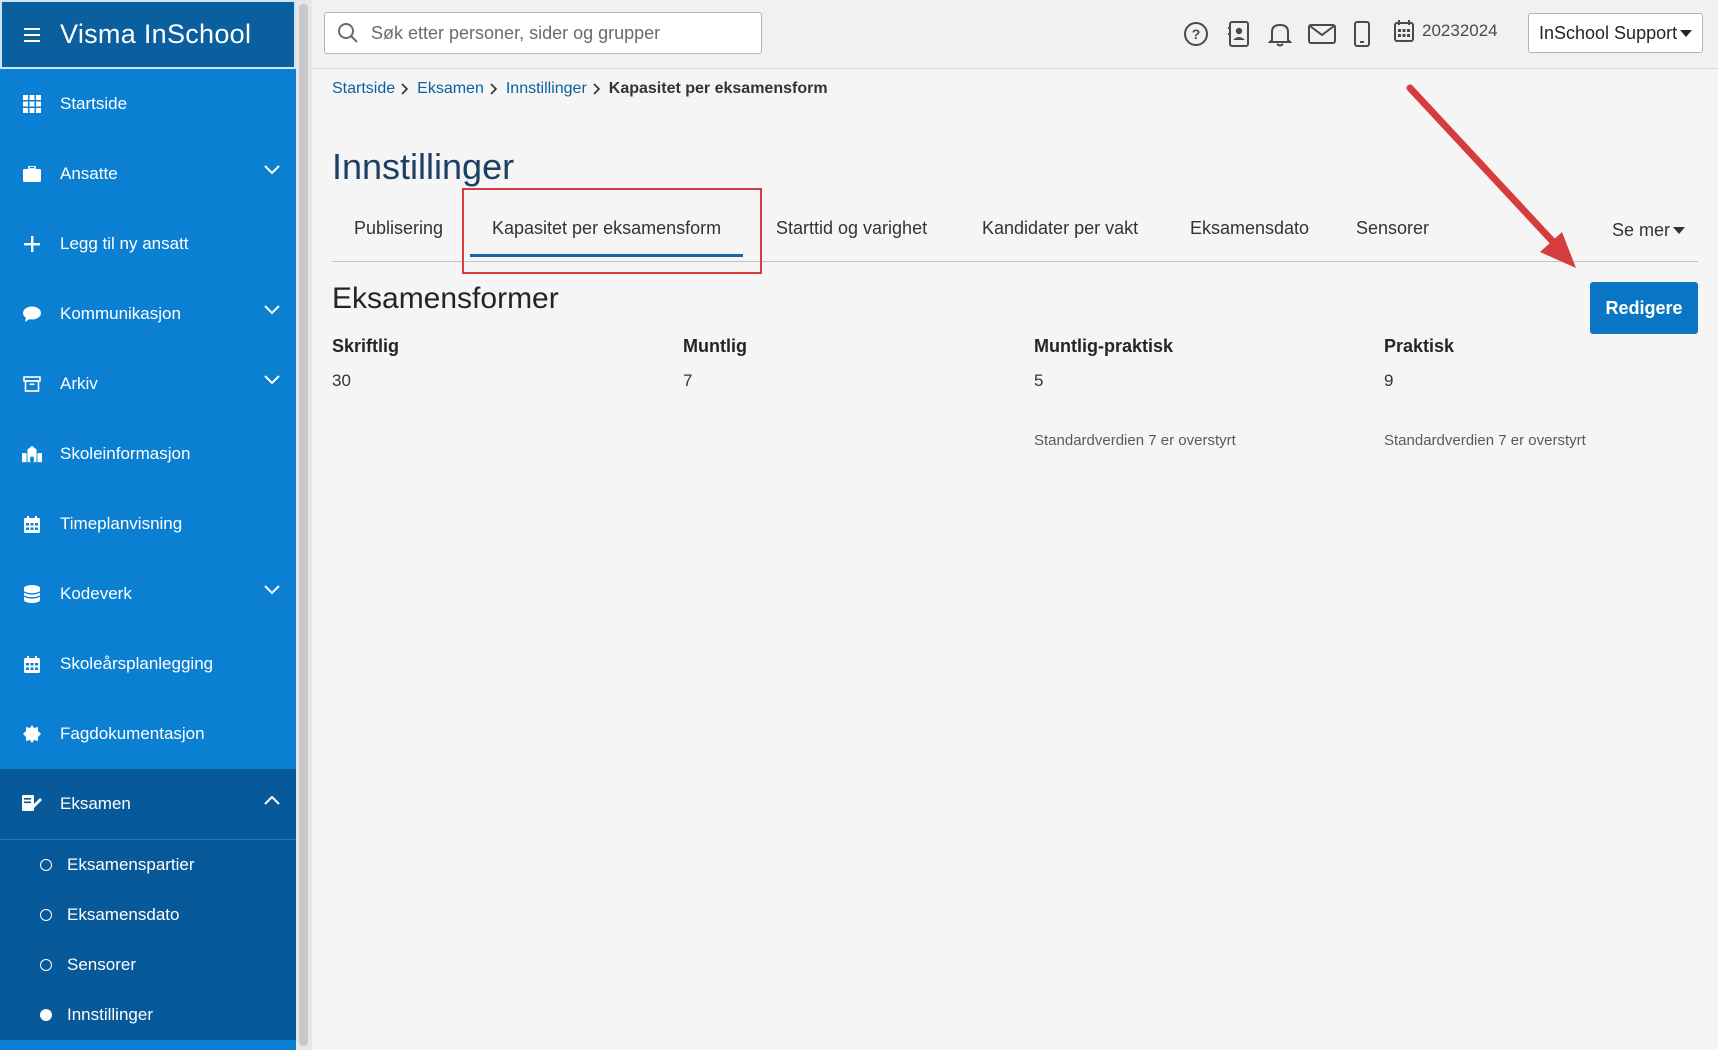 Image resolution: width=1718 pixels, height=1050 pixels. What do you see at coordinates (1015, 34) in the screenshot?
I see `top-bar: ? 20232024 InSchool Support` at bounding box center [1015, 34].